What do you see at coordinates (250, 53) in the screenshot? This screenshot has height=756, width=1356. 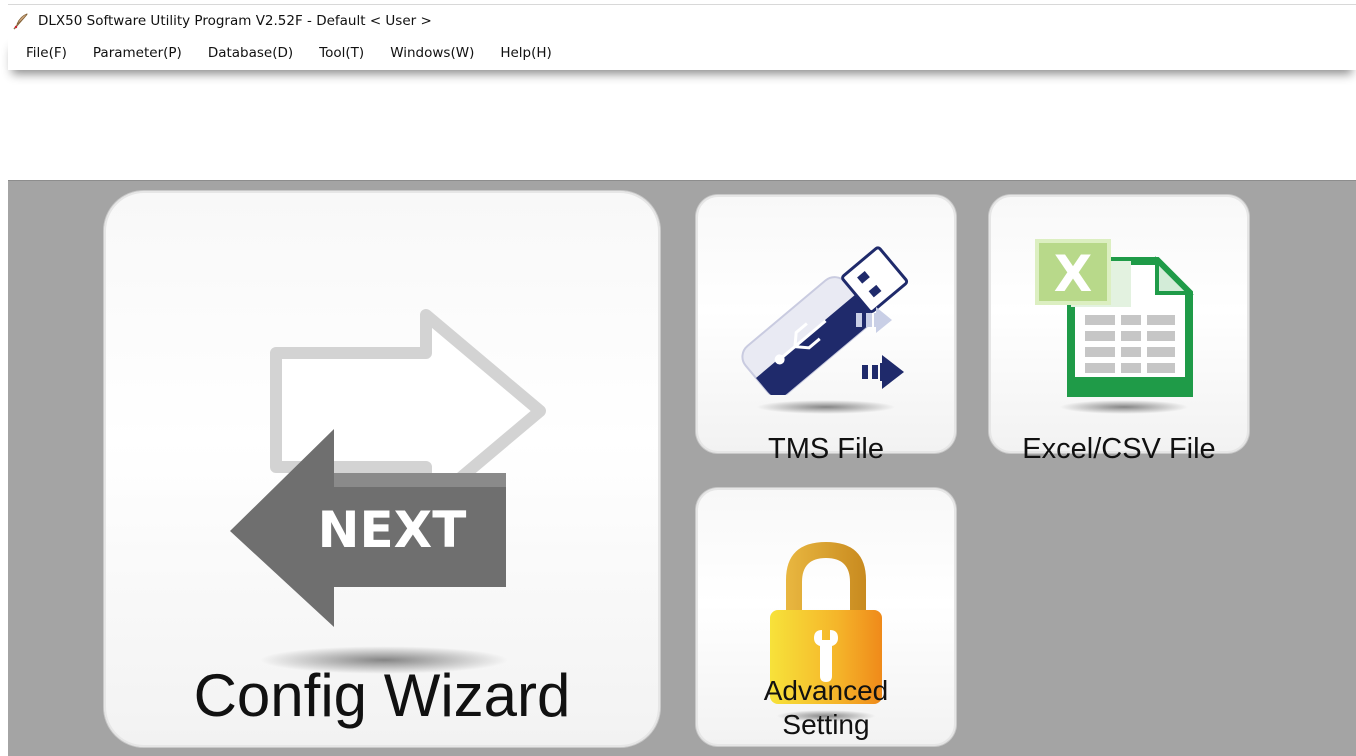 I see `menu-database: Database(D)` at bounding box center [250, 53].